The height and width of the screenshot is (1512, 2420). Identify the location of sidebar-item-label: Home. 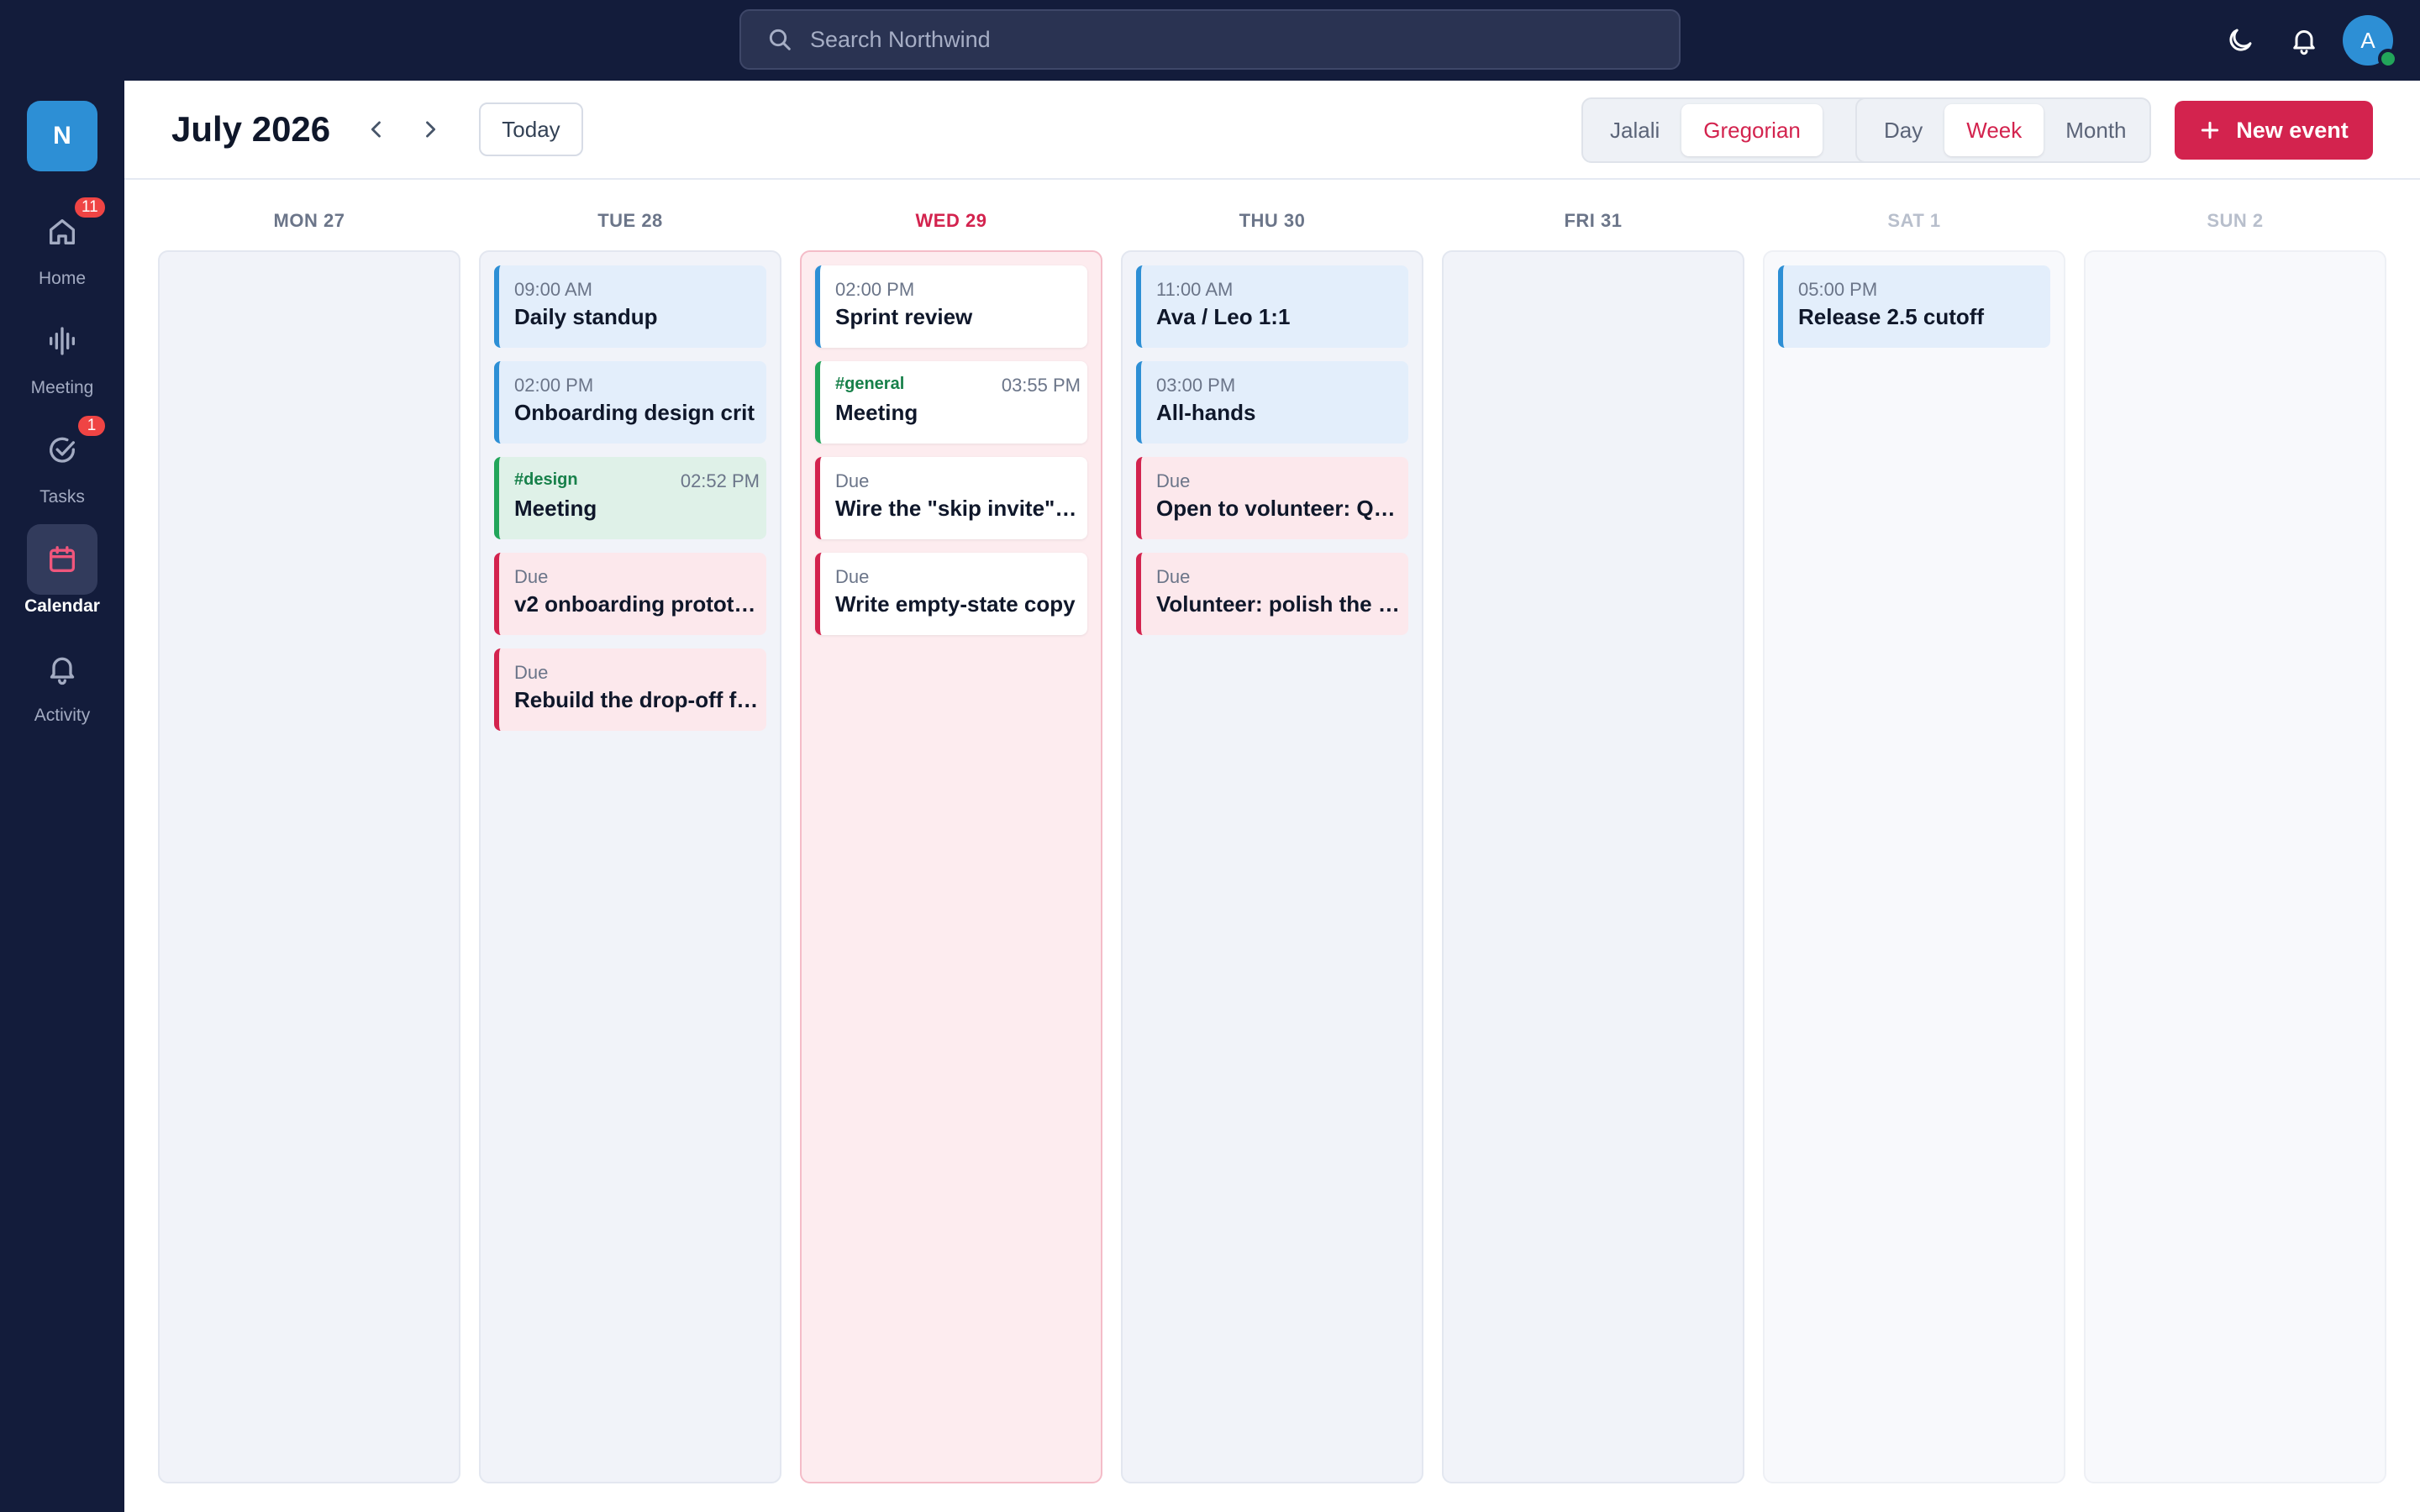
(62, 278).